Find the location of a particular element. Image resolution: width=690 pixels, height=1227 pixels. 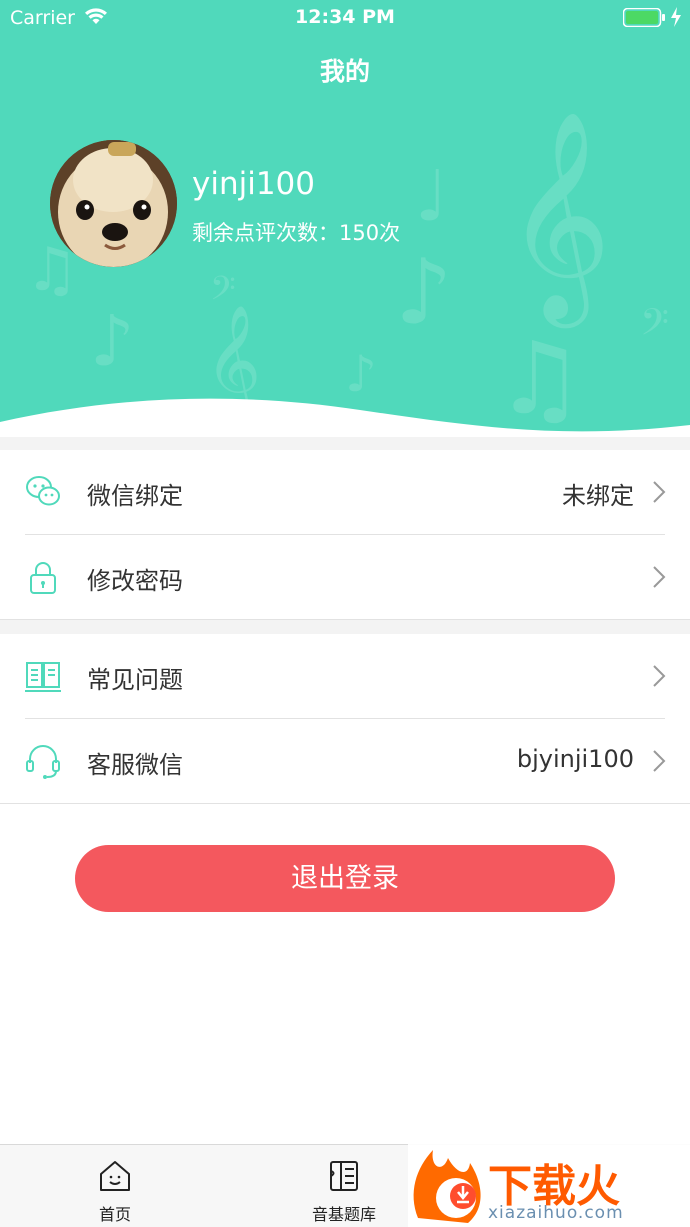

status-bar: Carrier 12:34 PM is located at coordinates (345, 18).